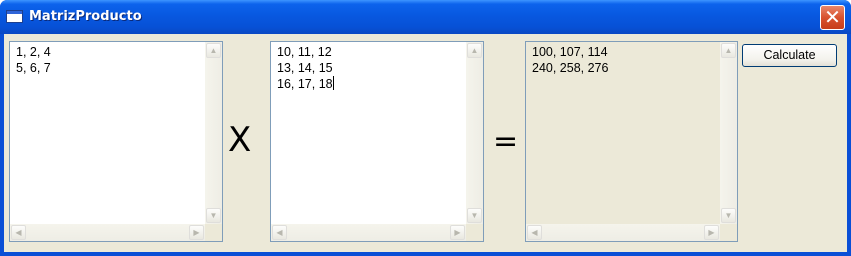  I want to click on matrix-b-text: 10, 11, 12 13, 14, 15 16, 17, 18, so click(305, 69).